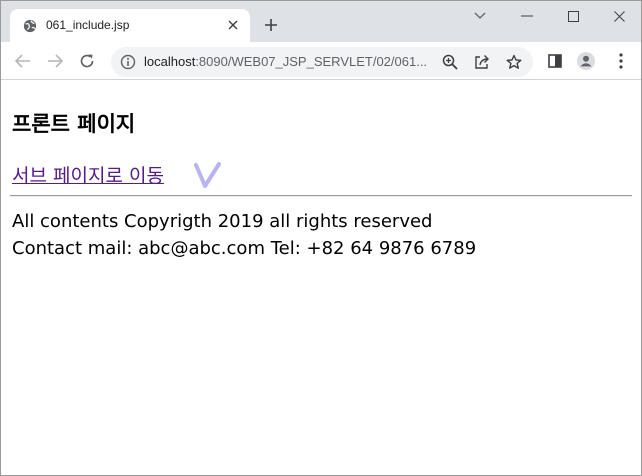 This screenshot has height=476, width=642. I want to click on browser-tab: 061_include.jsp, so click(130, 25).